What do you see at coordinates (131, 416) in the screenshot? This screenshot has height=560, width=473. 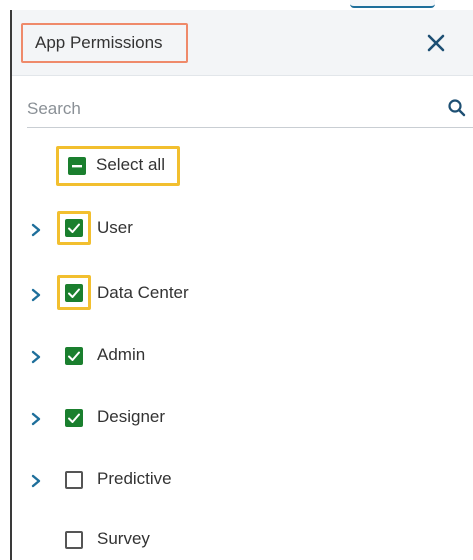 I see `designer-label: Designer` at bounding box center [131, 416].